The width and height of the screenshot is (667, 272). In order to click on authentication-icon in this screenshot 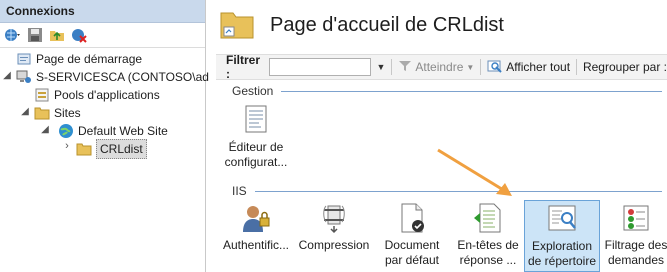, I will do `click(256, 218)`.